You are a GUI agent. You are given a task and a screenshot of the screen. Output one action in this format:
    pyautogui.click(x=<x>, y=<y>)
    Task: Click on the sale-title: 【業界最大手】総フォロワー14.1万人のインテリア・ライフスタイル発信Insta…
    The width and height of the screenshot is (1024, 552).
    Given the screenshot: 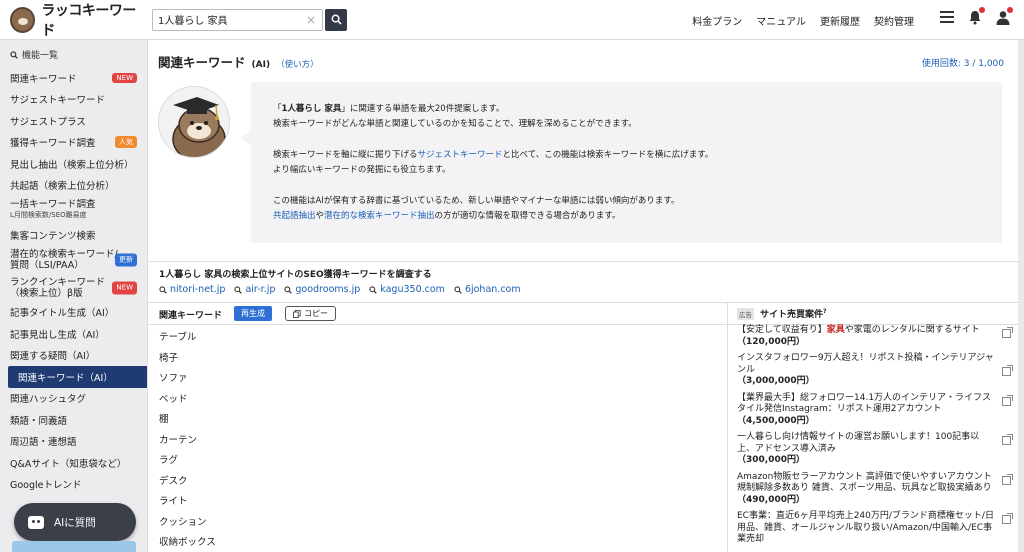 What is the action you would take?
    pyautogui.click(x=864, y=403)
    